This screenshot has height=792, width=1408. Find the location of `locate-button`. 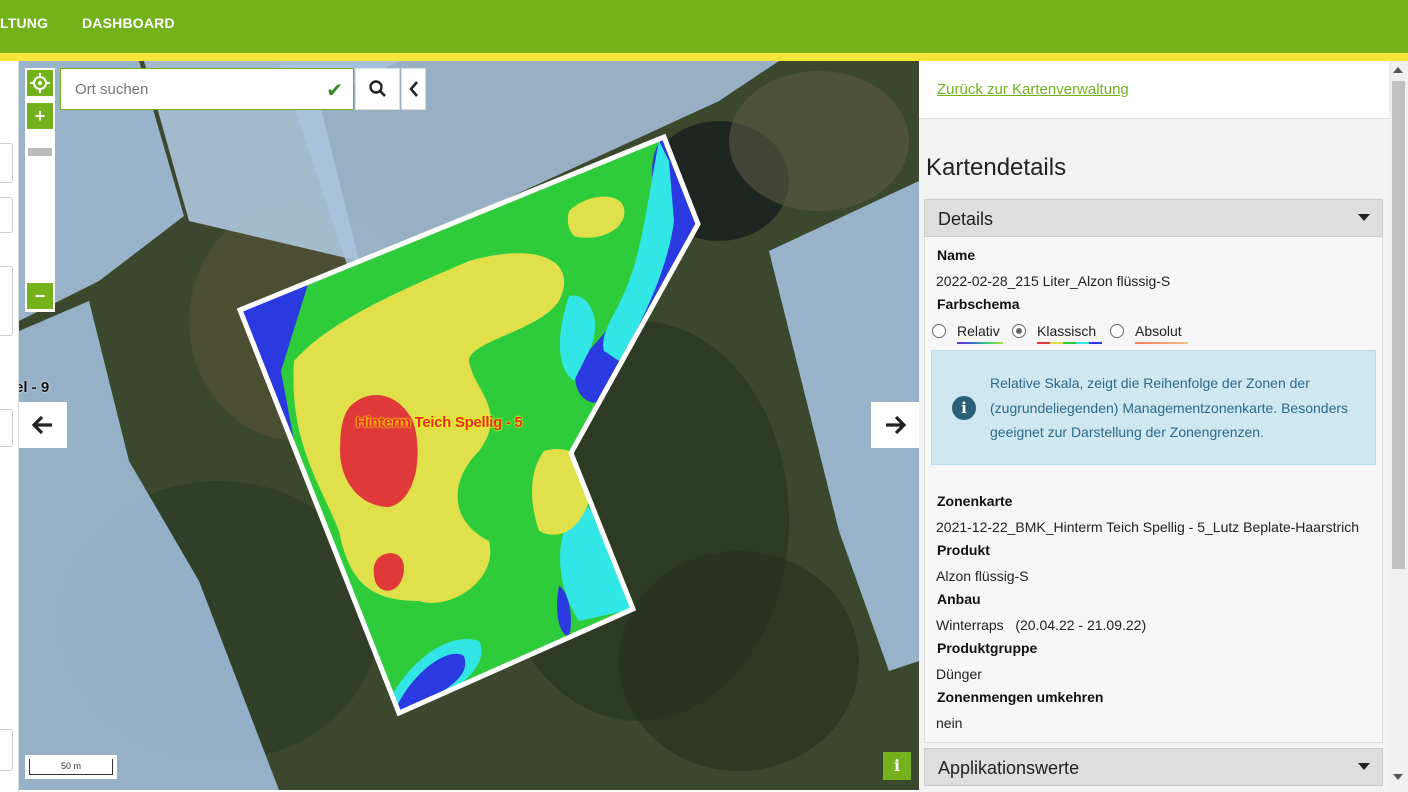

locate-button is located at coordinates (40, 83).